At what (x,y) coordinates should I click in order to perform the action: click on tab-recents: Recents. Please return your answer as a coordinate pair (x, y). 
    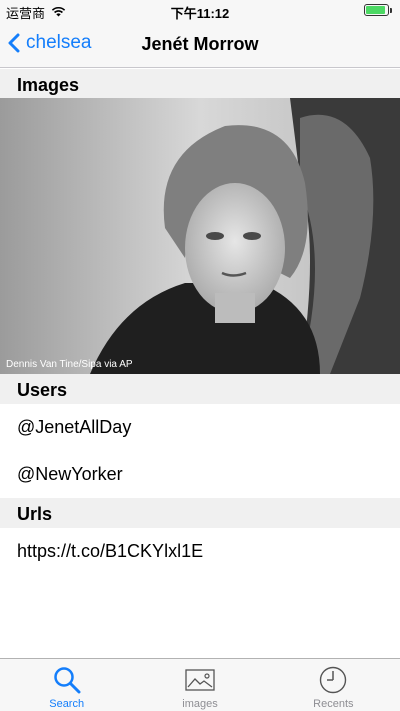
    Looking at the image, I should click on (333, 685).